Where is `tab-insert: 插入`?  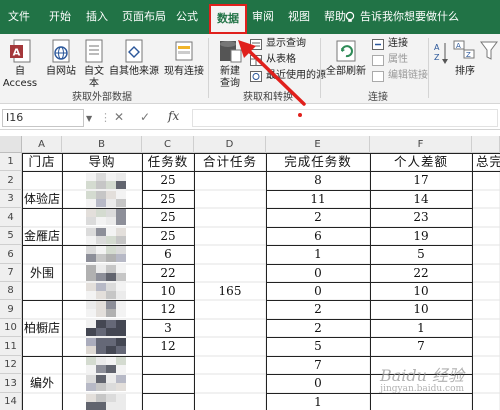 tab-insert: 插入 is located at coordinates (97, 17).